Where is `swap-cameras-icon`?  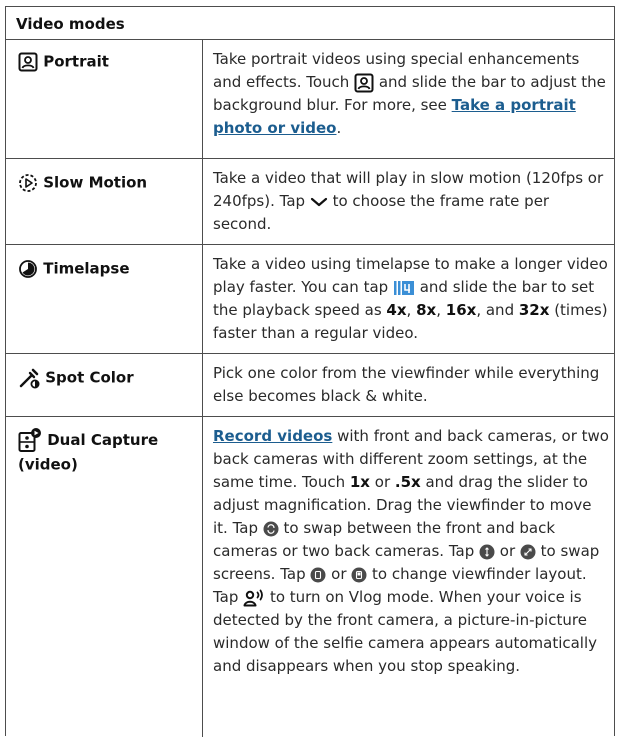 swap-cameras-icon is located at coordinates (271, 528).